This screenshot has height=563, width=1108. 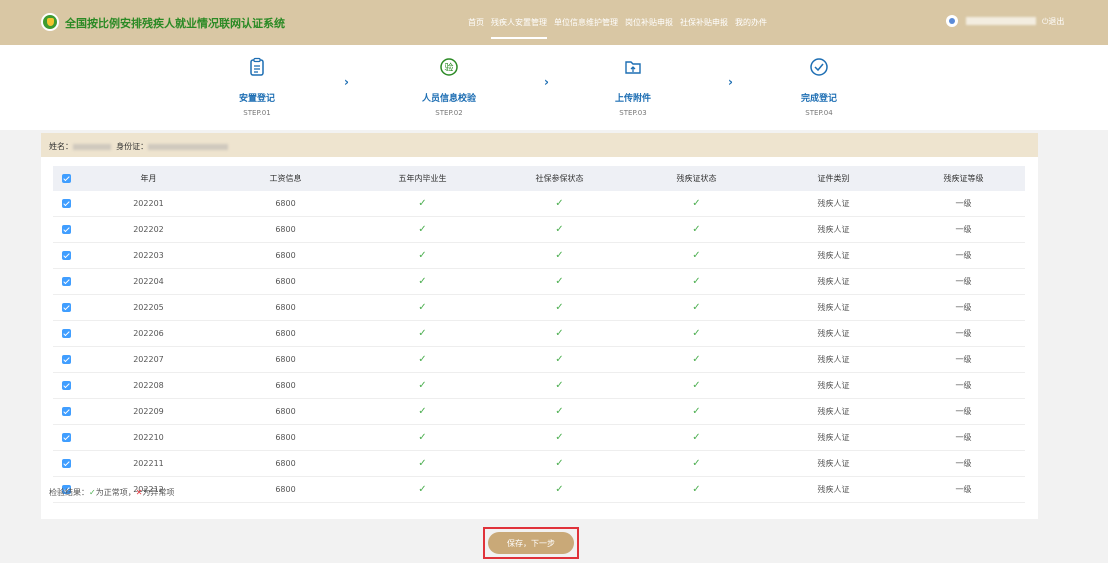 What do you see at coordinates (952, 21) in the screenshot?
I see `avatar` at bounding box center [952, 21].